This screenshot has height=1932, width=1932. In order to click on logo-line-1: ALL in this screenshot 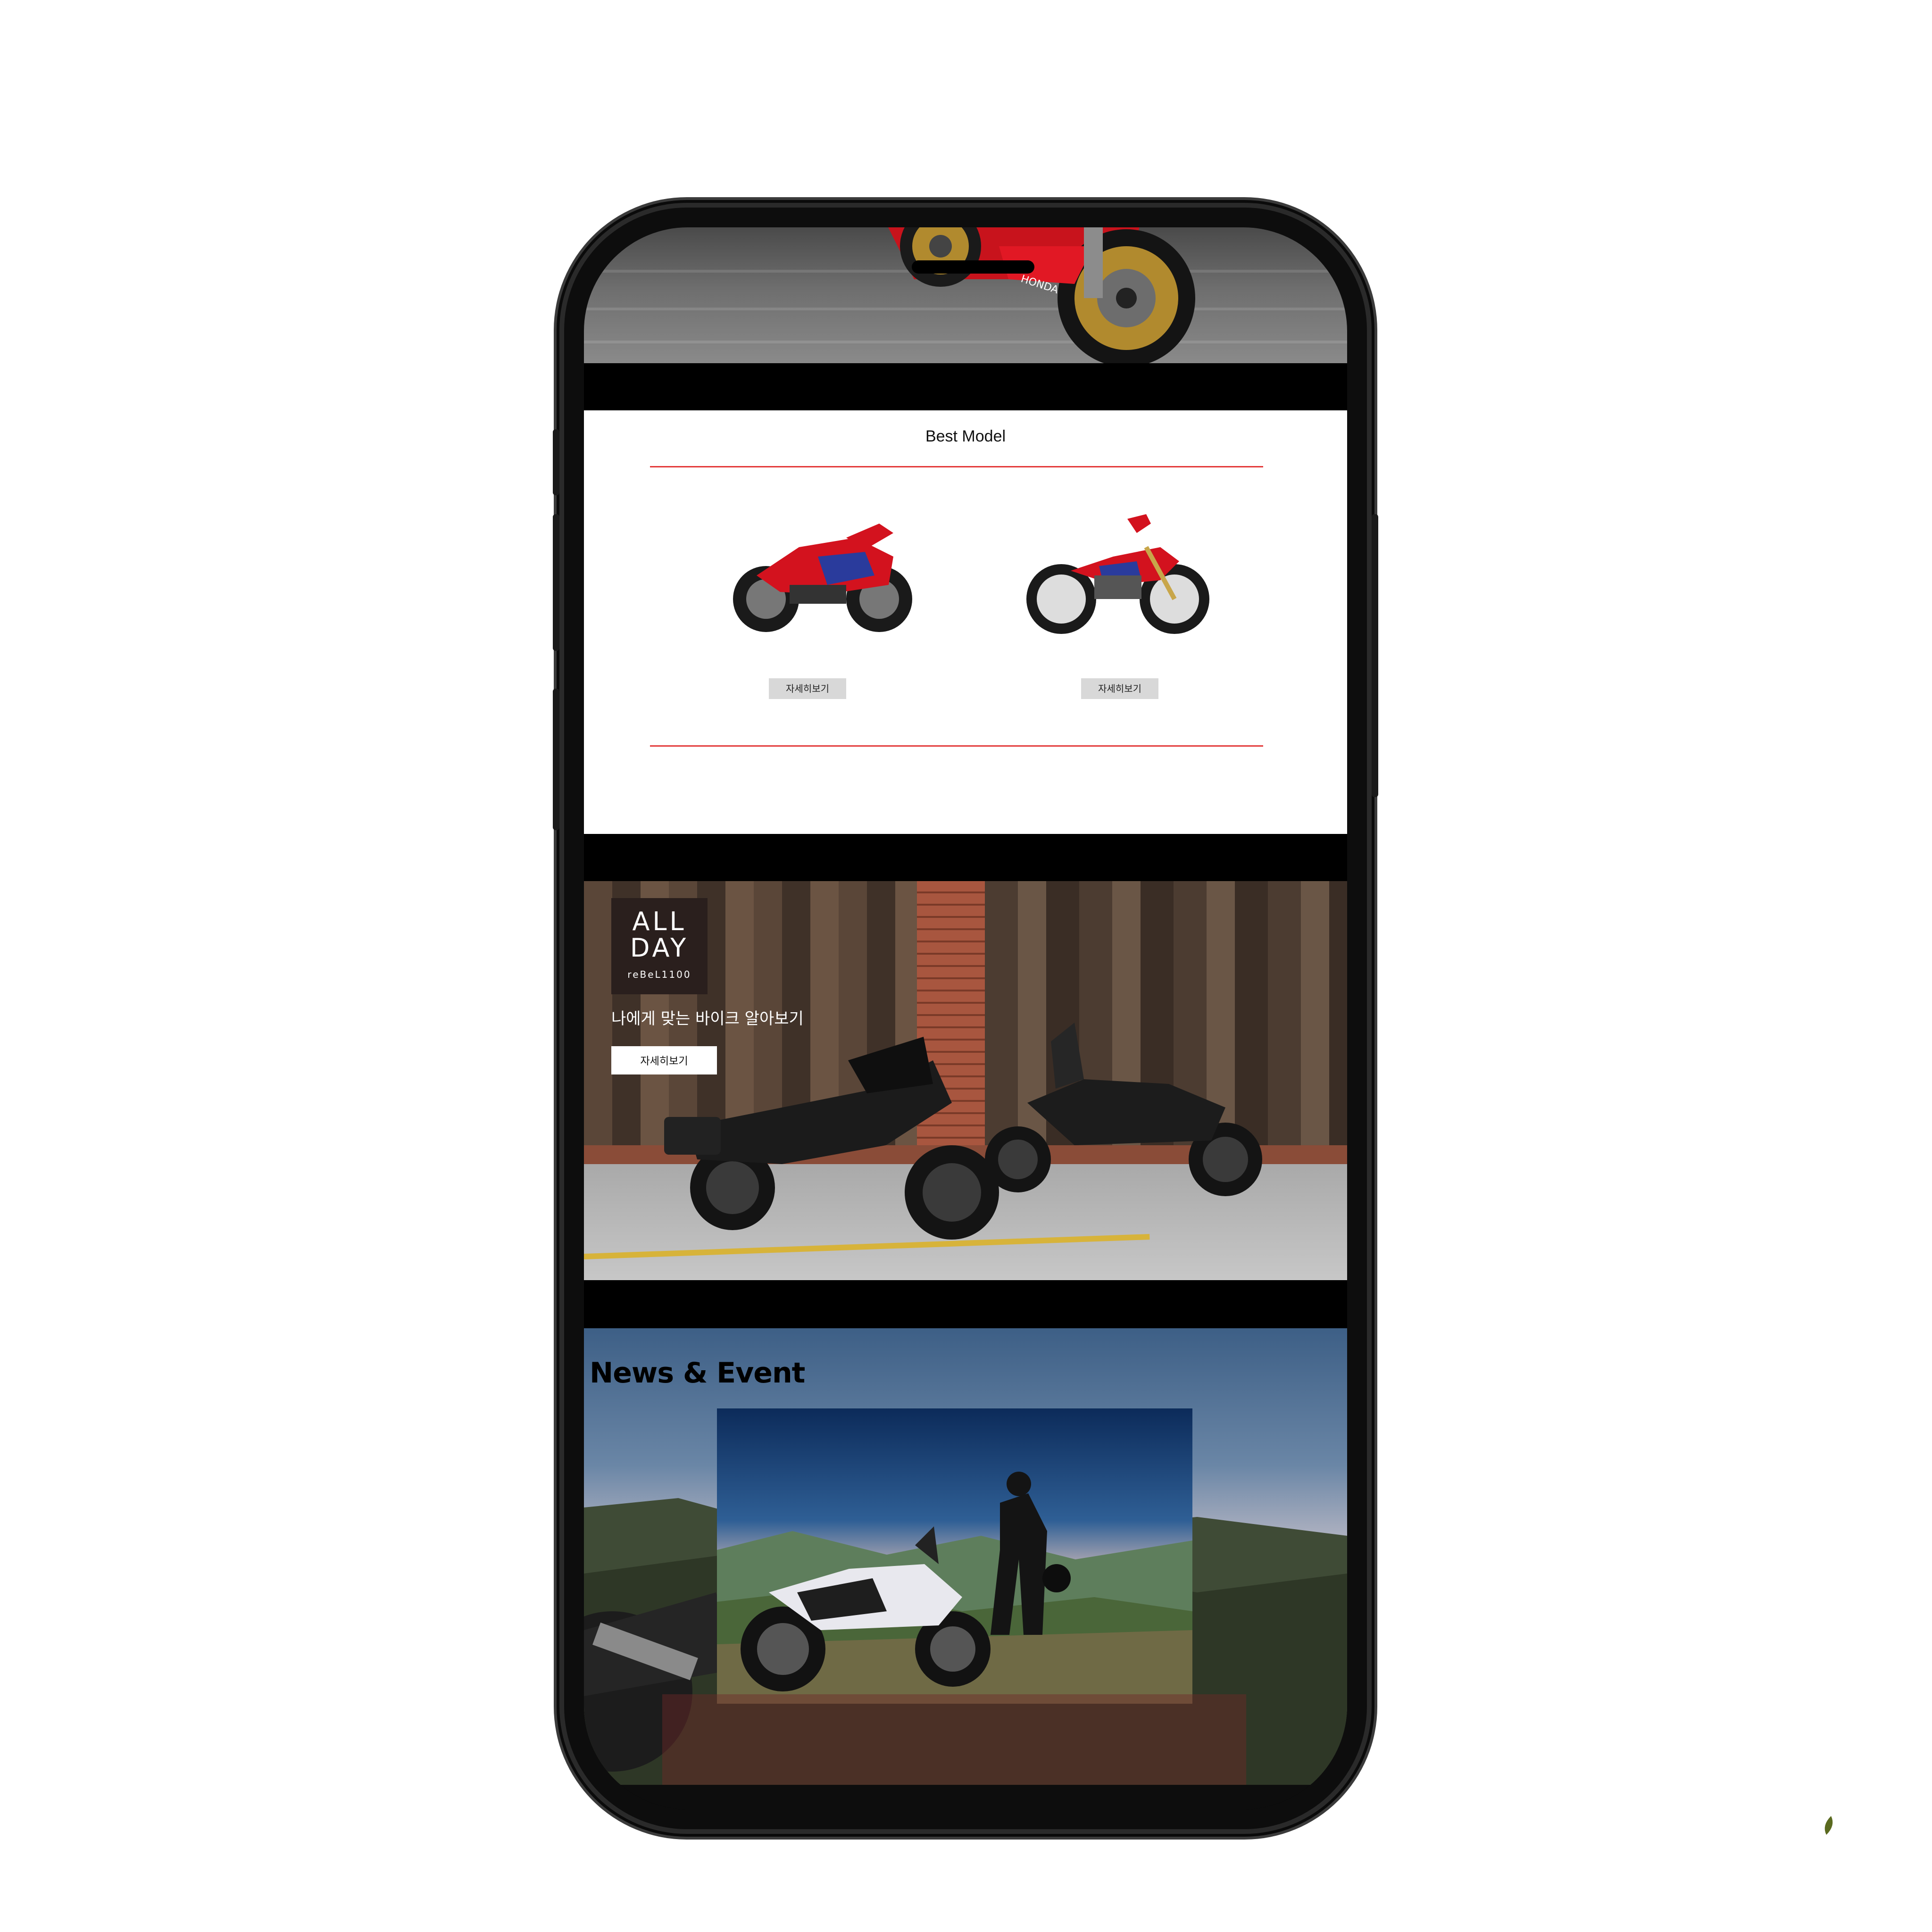, I will do `click(659, 921)`.